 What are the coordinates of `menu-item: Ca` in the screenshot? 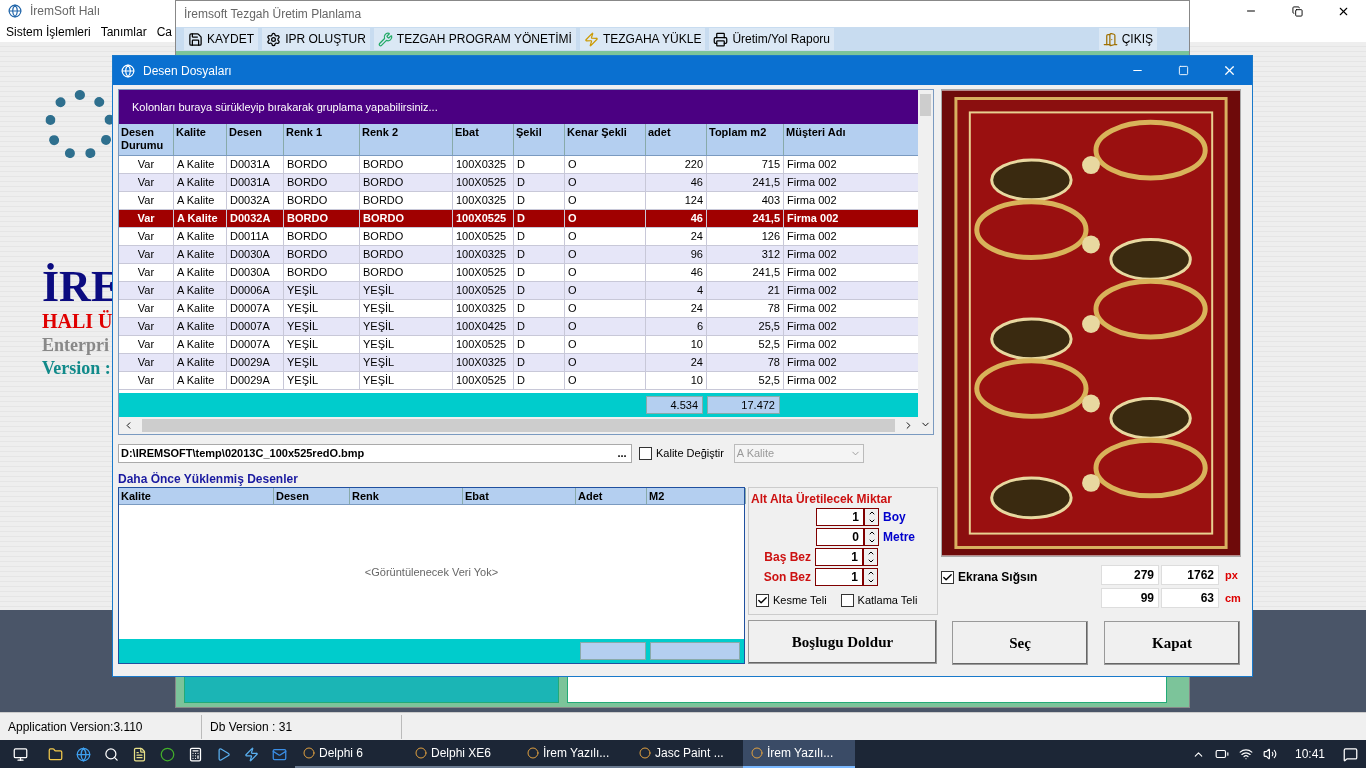 It's located at (164, 32).